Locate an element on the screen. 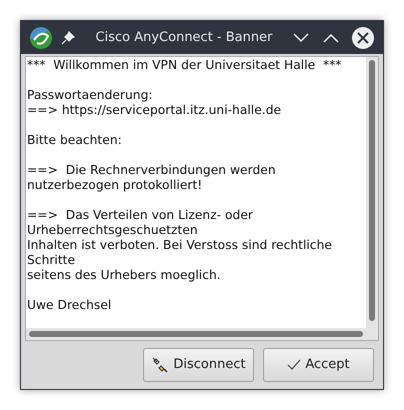 The width and height of the screenshot is (404, 410). minimize-icon is located at coordinates (301, 37).